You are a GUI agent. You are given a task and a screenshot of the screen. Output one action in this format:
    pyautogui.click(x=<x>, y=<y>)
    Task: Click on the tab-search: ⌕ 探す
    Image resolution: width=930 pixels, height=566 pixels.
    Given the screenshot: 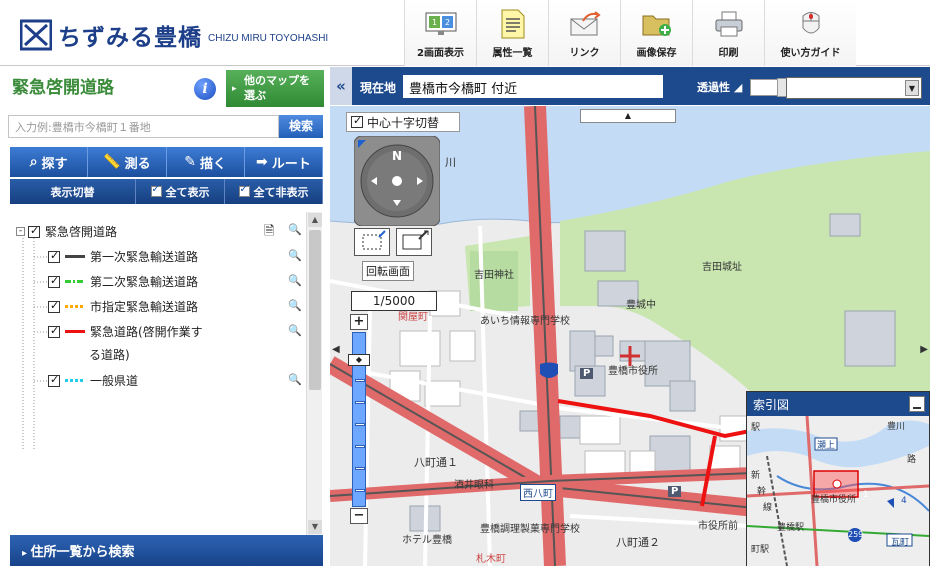 What is the action you would take?
    pyautogui.click(x=49, y=162)
    